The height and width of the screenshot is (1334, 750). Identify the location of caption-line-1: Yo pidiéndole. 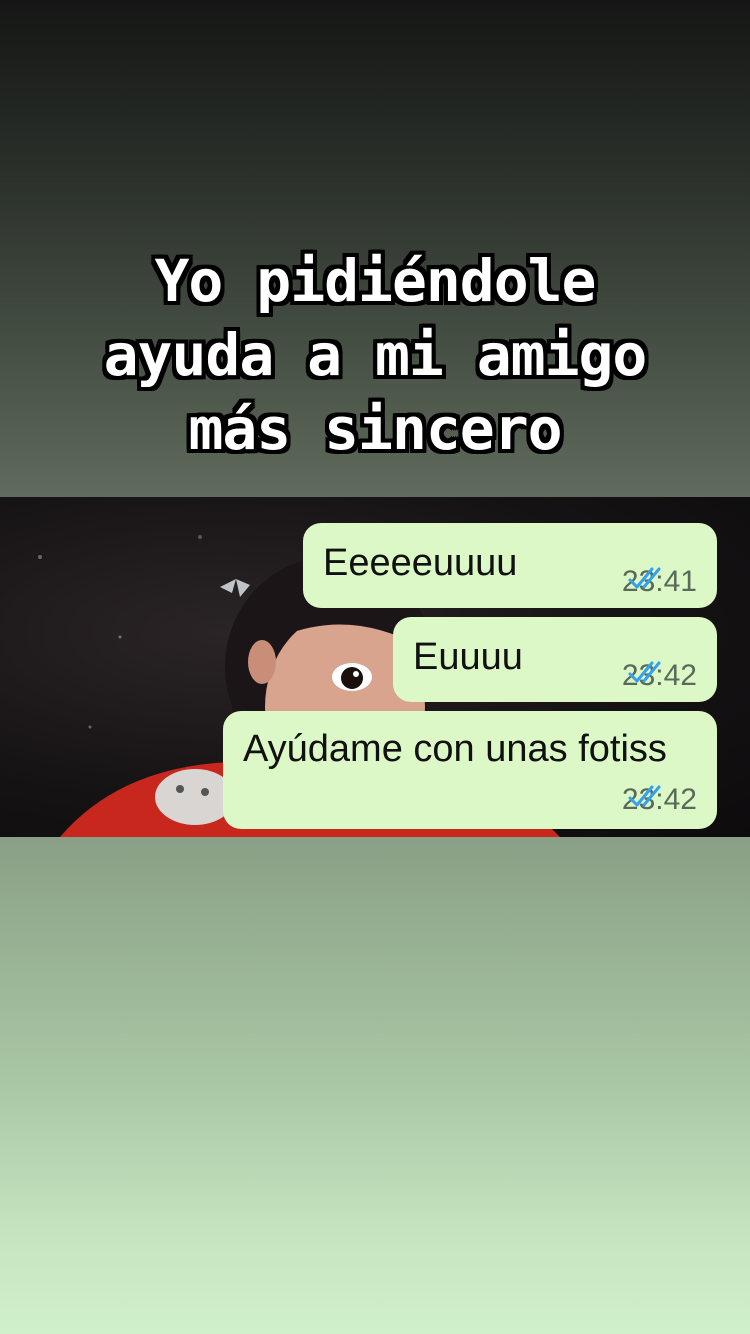
(375, 281).